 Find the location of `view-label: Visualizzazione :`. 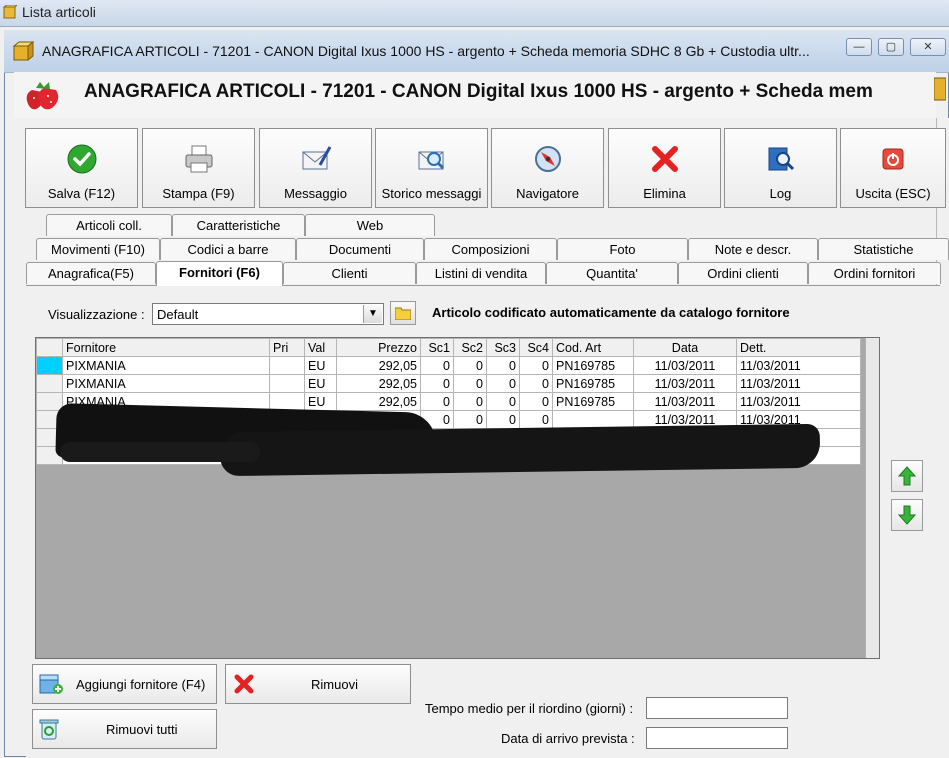

view-label: Visualizzazione : is located at coordinates (96, 314).